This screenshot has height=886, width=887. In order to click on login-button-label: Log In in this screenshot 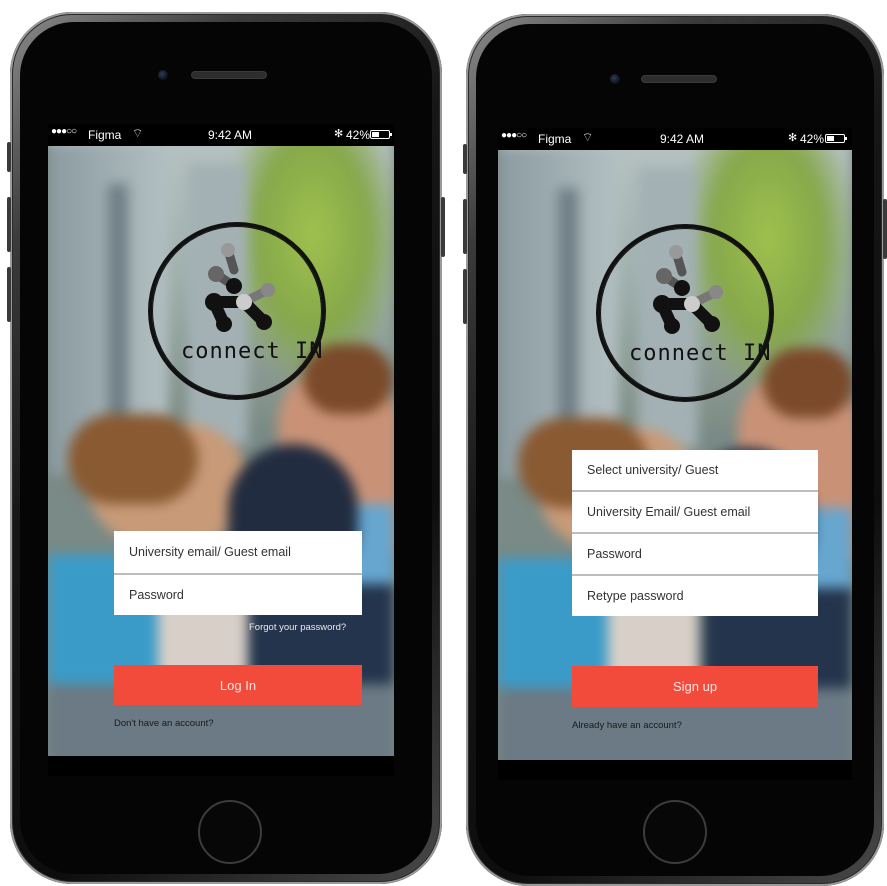, I will do `click(238, 685)`.